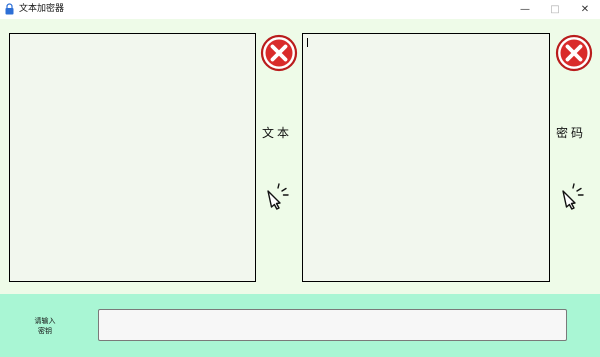 The image size is (600, 357). I want to click on key-prompt-line2: 密钥, so click(45, 331).